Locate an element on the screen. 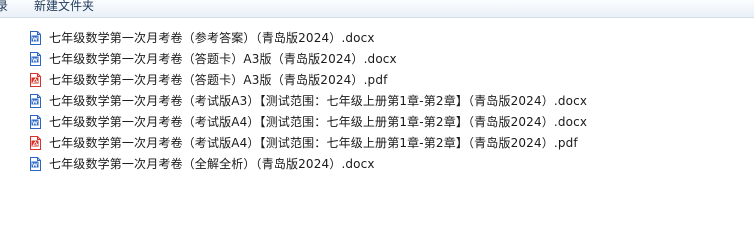  file-name: 七年级数学第一次月考卷（答题卡）A3版（青岛版2024）.pdf is located at coordinates (218, 80).